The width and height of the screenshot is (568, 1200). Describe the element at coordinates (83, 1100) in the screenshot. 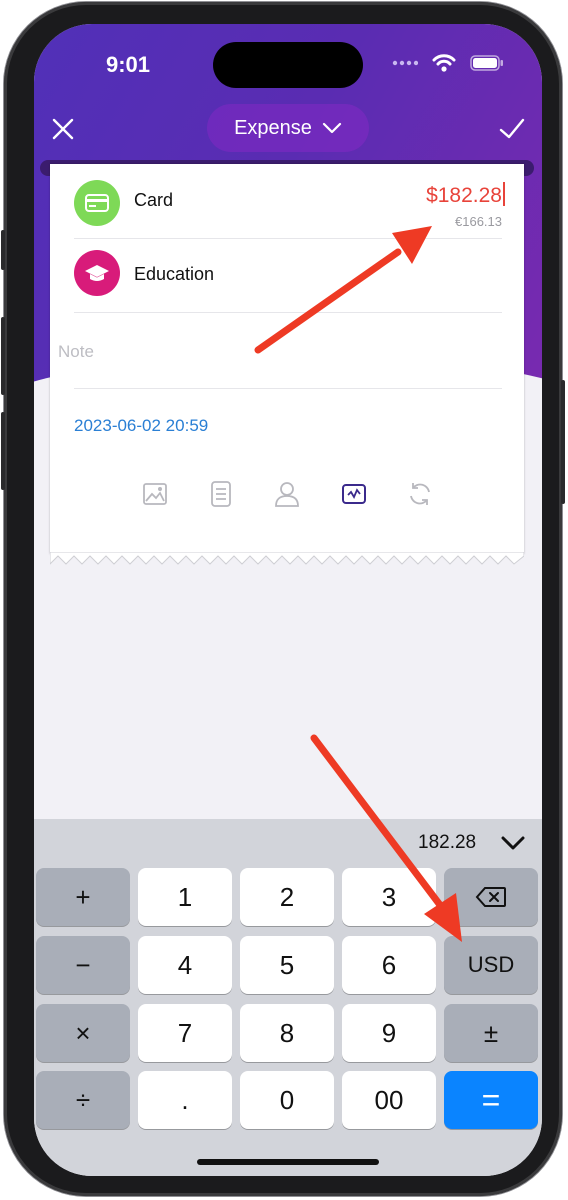

I see `divide-key: ÷` at that location.